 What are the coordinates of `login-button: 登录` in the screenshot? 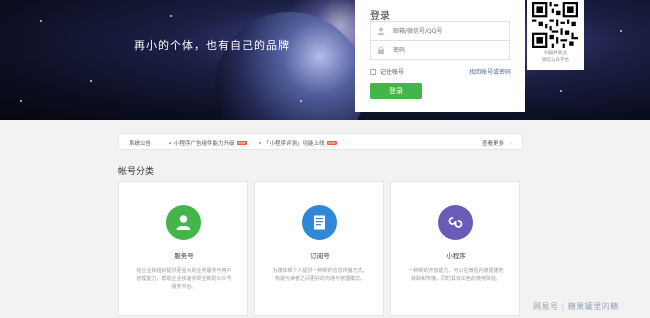 It's located at (396, 91).